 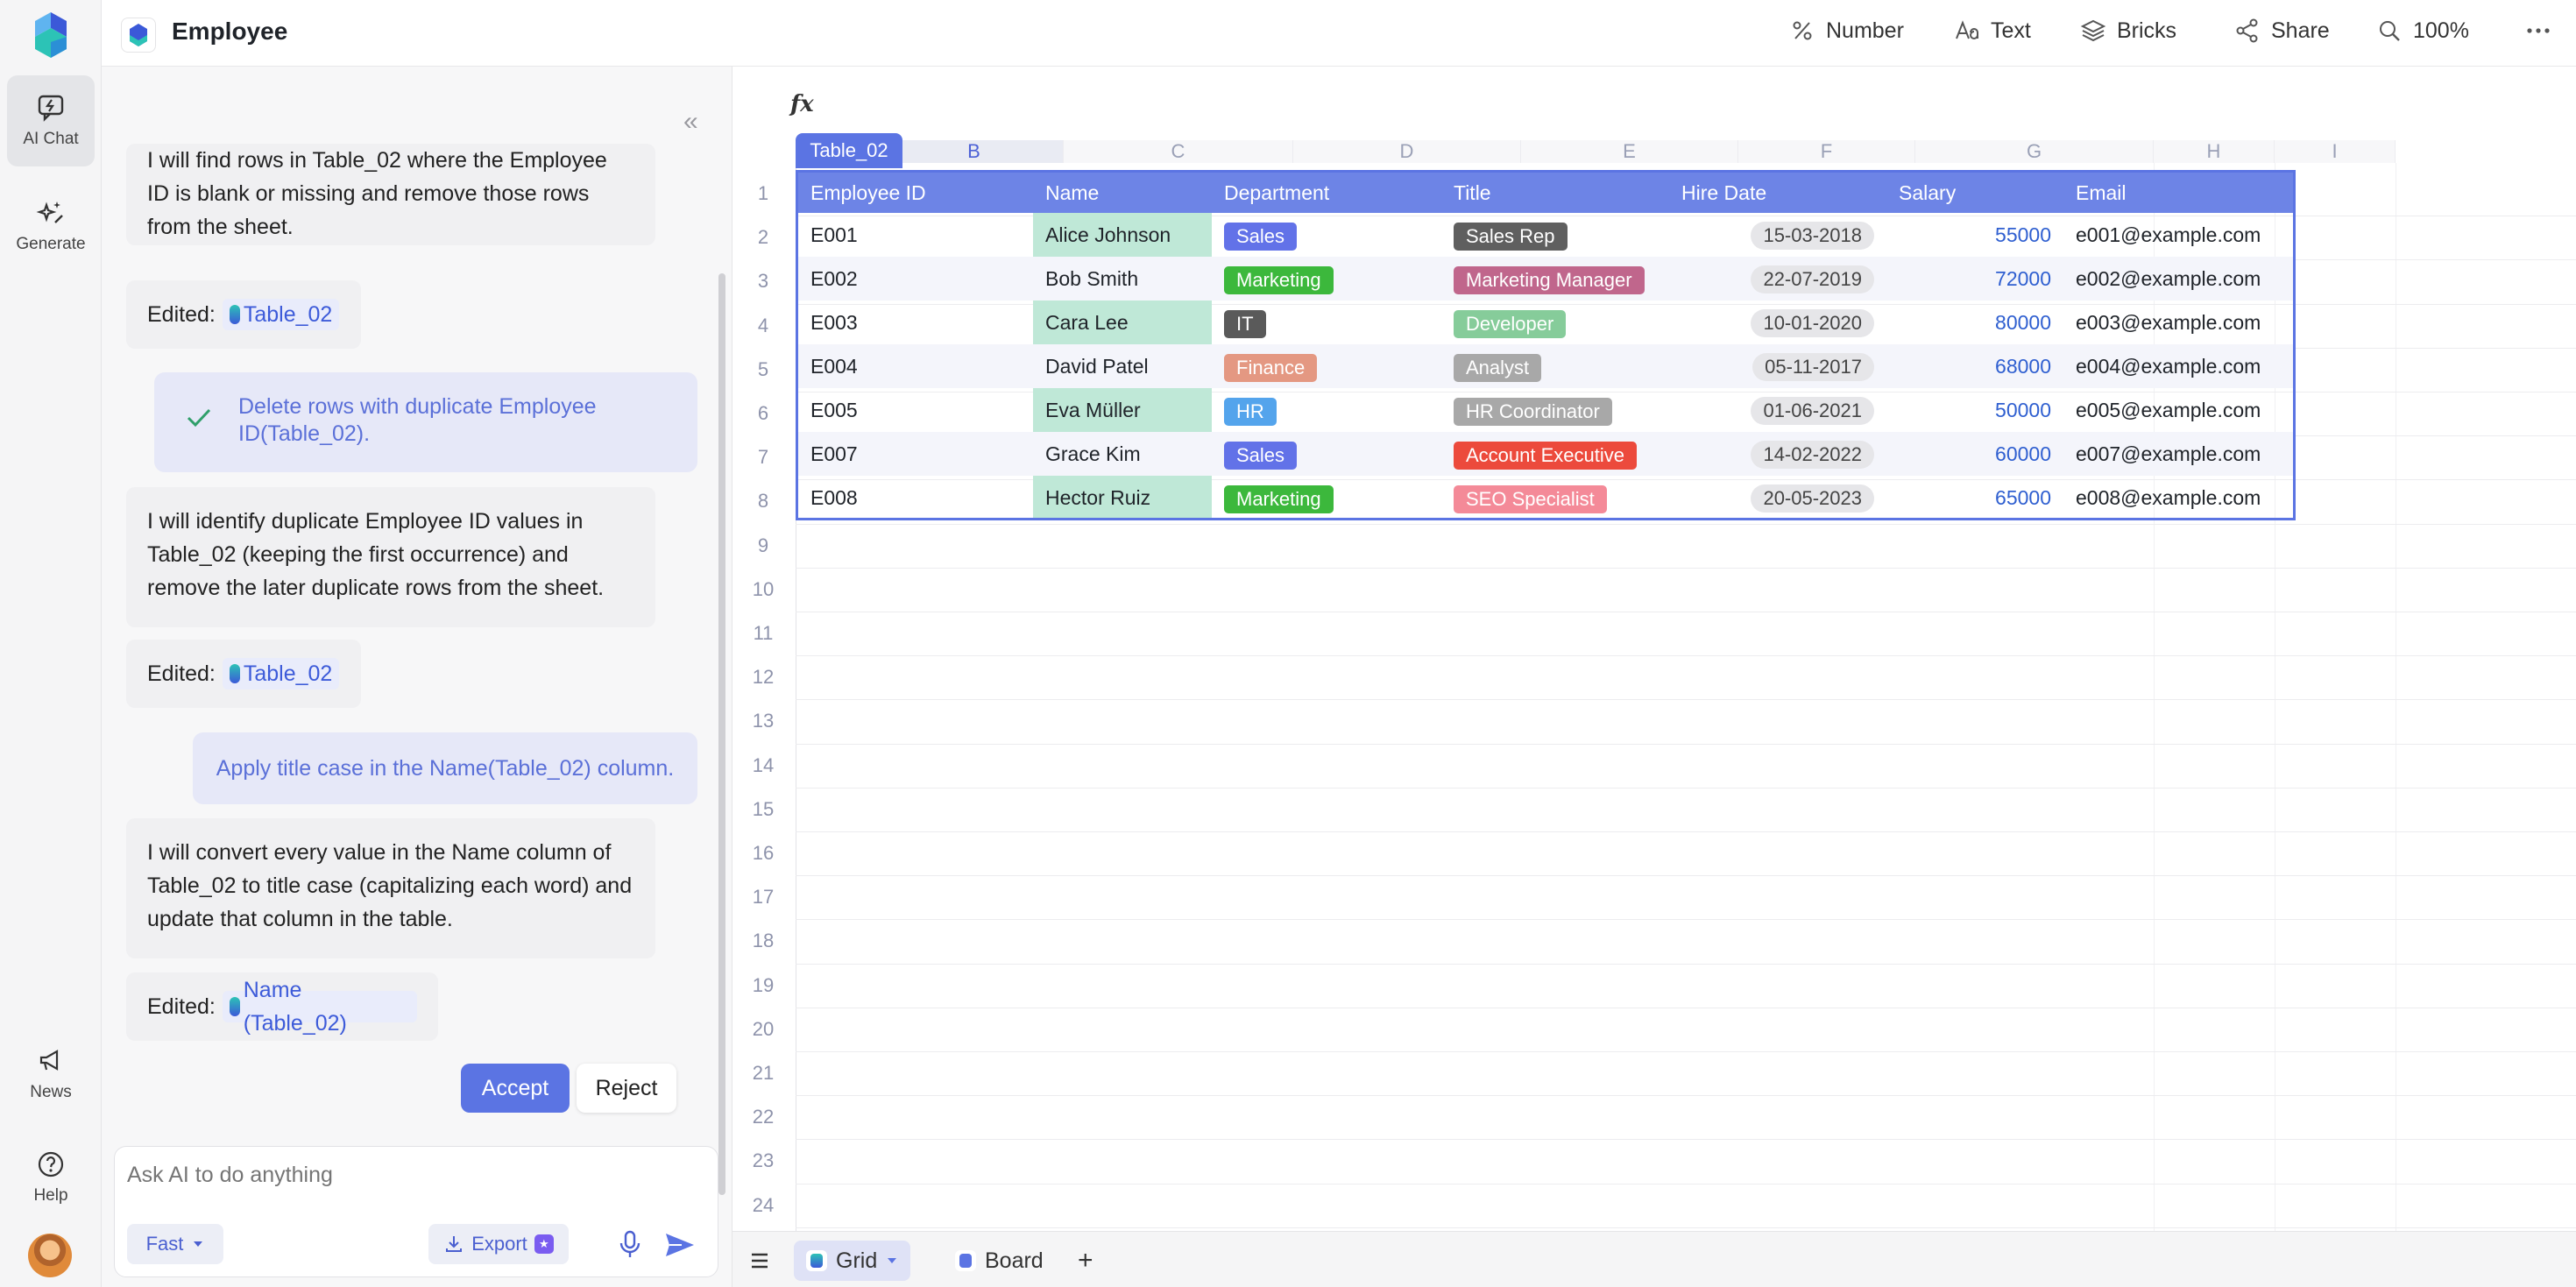 I want to click on row-number: 4, so click(x=763, y=326).